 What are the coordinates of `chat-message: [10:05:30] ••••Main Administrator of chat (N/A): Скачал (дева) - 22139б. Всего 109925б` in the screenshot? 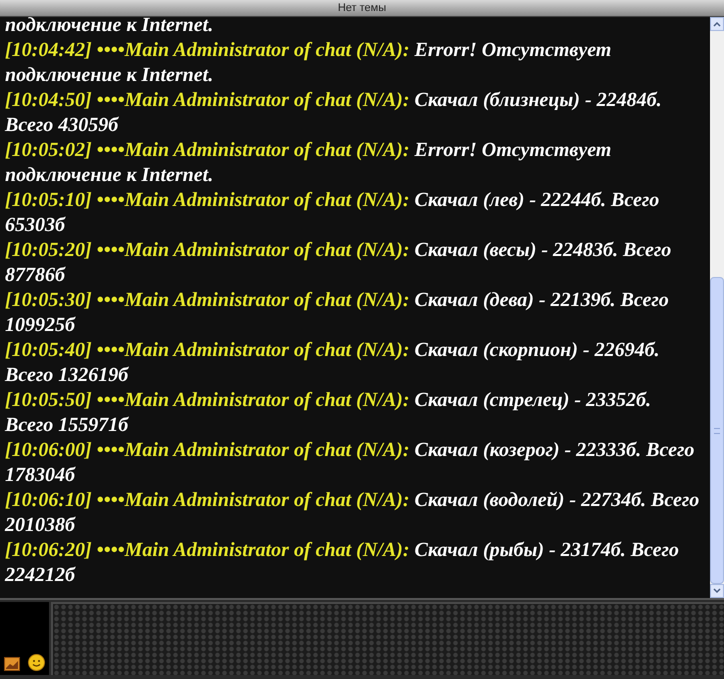 It's located at (337, 313).